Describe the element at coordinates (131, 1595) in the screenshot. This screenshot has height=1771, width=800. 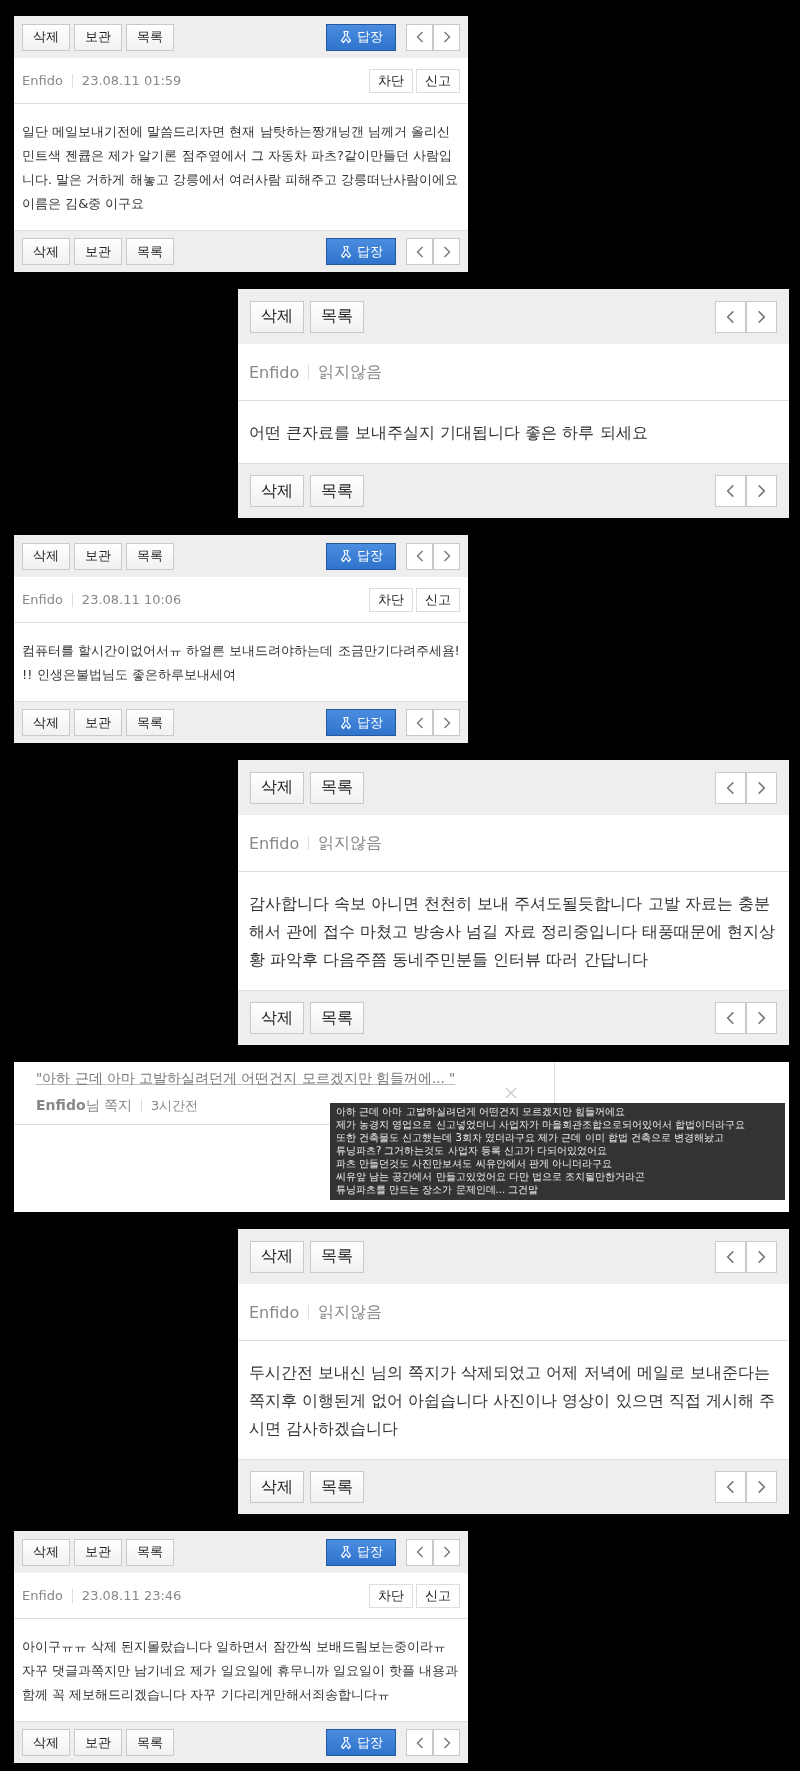
I see `message-date: 23.08.11 23:46` at that location.